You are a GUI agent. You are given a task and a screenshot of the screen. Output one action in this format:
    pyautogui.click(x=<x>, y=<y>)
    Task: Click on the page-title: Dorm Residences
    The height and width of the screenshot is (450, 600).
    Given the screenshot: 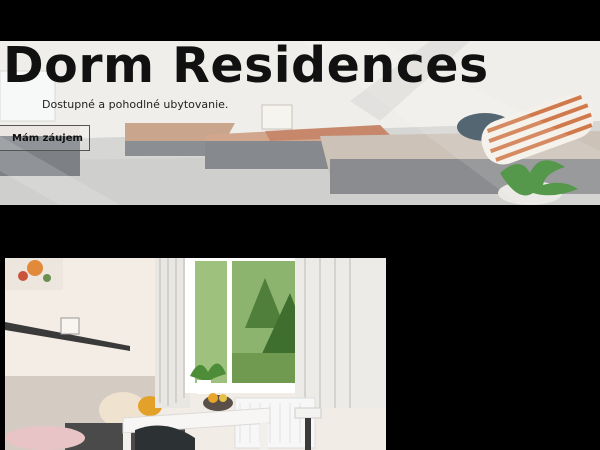 What is the action you would take?
    pyautogui.click(x=246, y=67)
    